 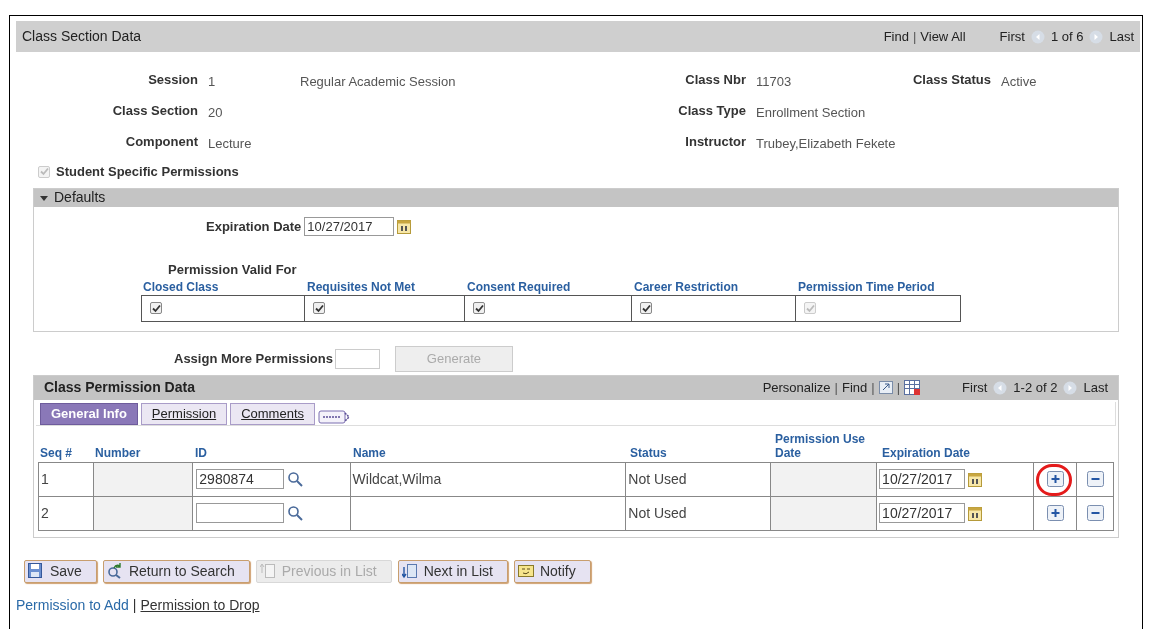 I want to click on column-header: Permission Time Period, so click(x=866, y=286).